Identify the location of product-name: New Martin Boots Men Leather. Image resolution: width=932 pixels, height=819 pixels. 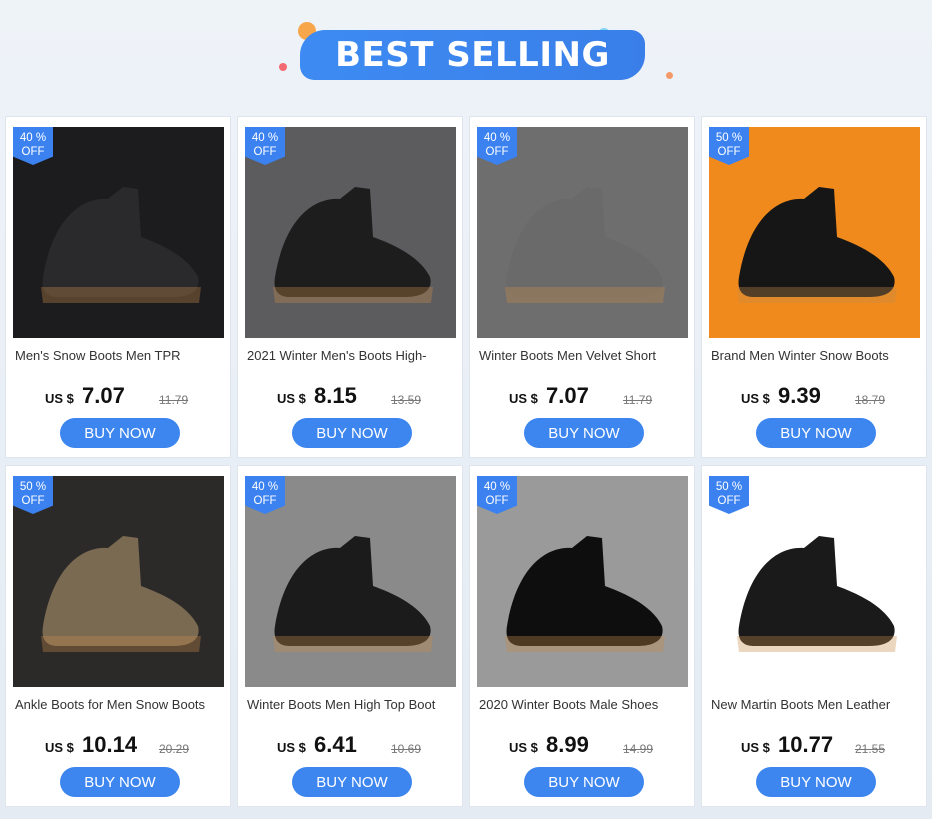
(817, 704).